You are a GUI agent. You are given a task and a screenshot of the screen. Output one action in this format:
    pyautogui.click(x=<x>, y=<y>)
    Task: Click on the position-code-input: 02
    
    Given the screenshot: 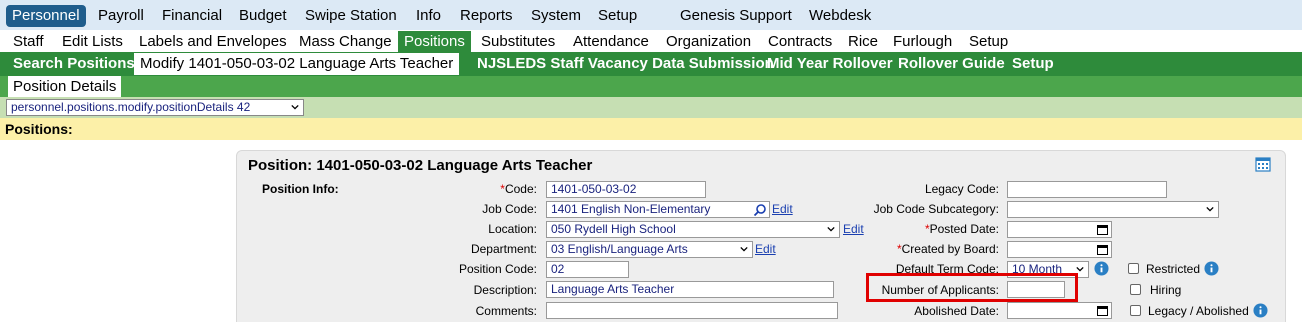 What is the action you would take?
    pyautogui.click(x=587, y=269)
    